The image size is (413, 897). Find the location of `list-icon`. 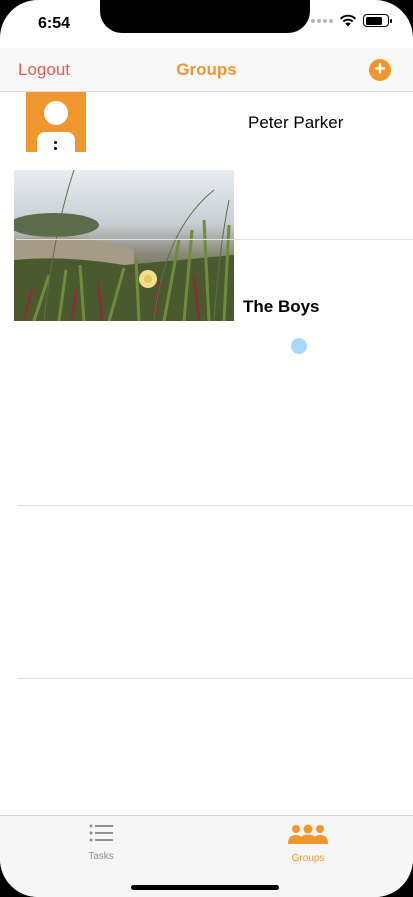

list-icon is located at coordinates (101, 833).